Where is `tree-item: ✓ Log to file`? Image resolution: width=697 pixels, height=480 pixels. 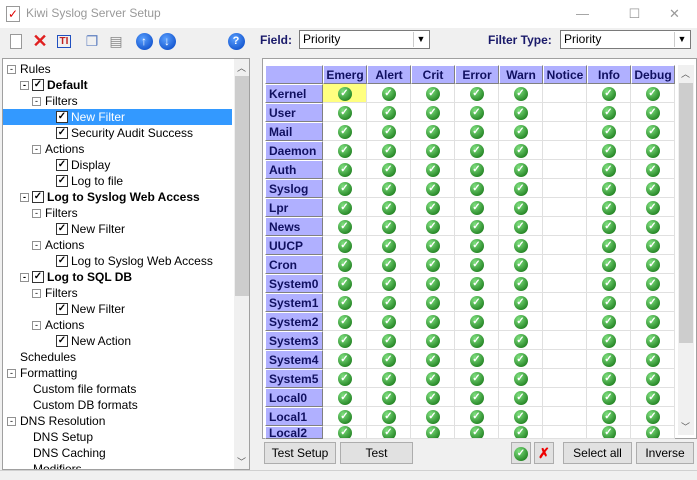 tree-item: ✓ Log to file is located at coordinates (65, 181).